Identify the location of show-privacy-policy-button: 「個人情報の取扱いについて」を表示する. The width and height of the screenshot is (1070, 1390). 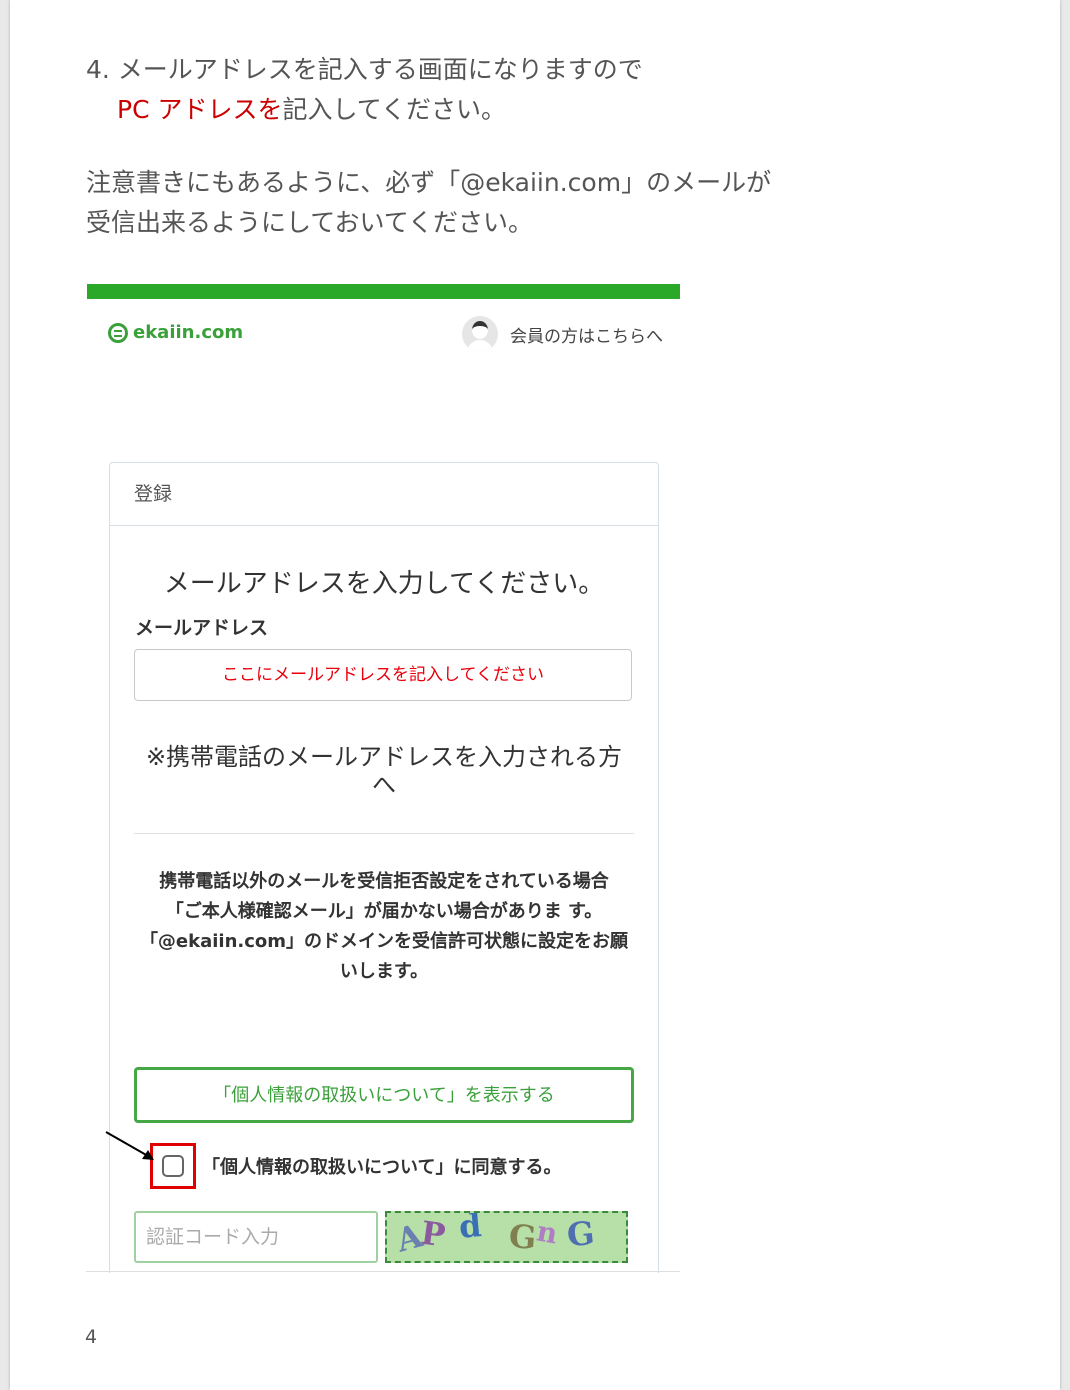
(384, 1095).